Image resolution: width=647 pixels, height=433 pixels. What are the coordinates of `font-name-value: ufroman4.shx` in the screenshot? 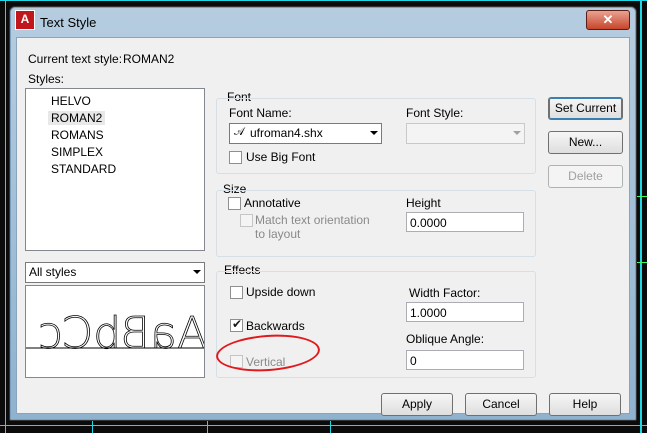 It's located at (286, 133).